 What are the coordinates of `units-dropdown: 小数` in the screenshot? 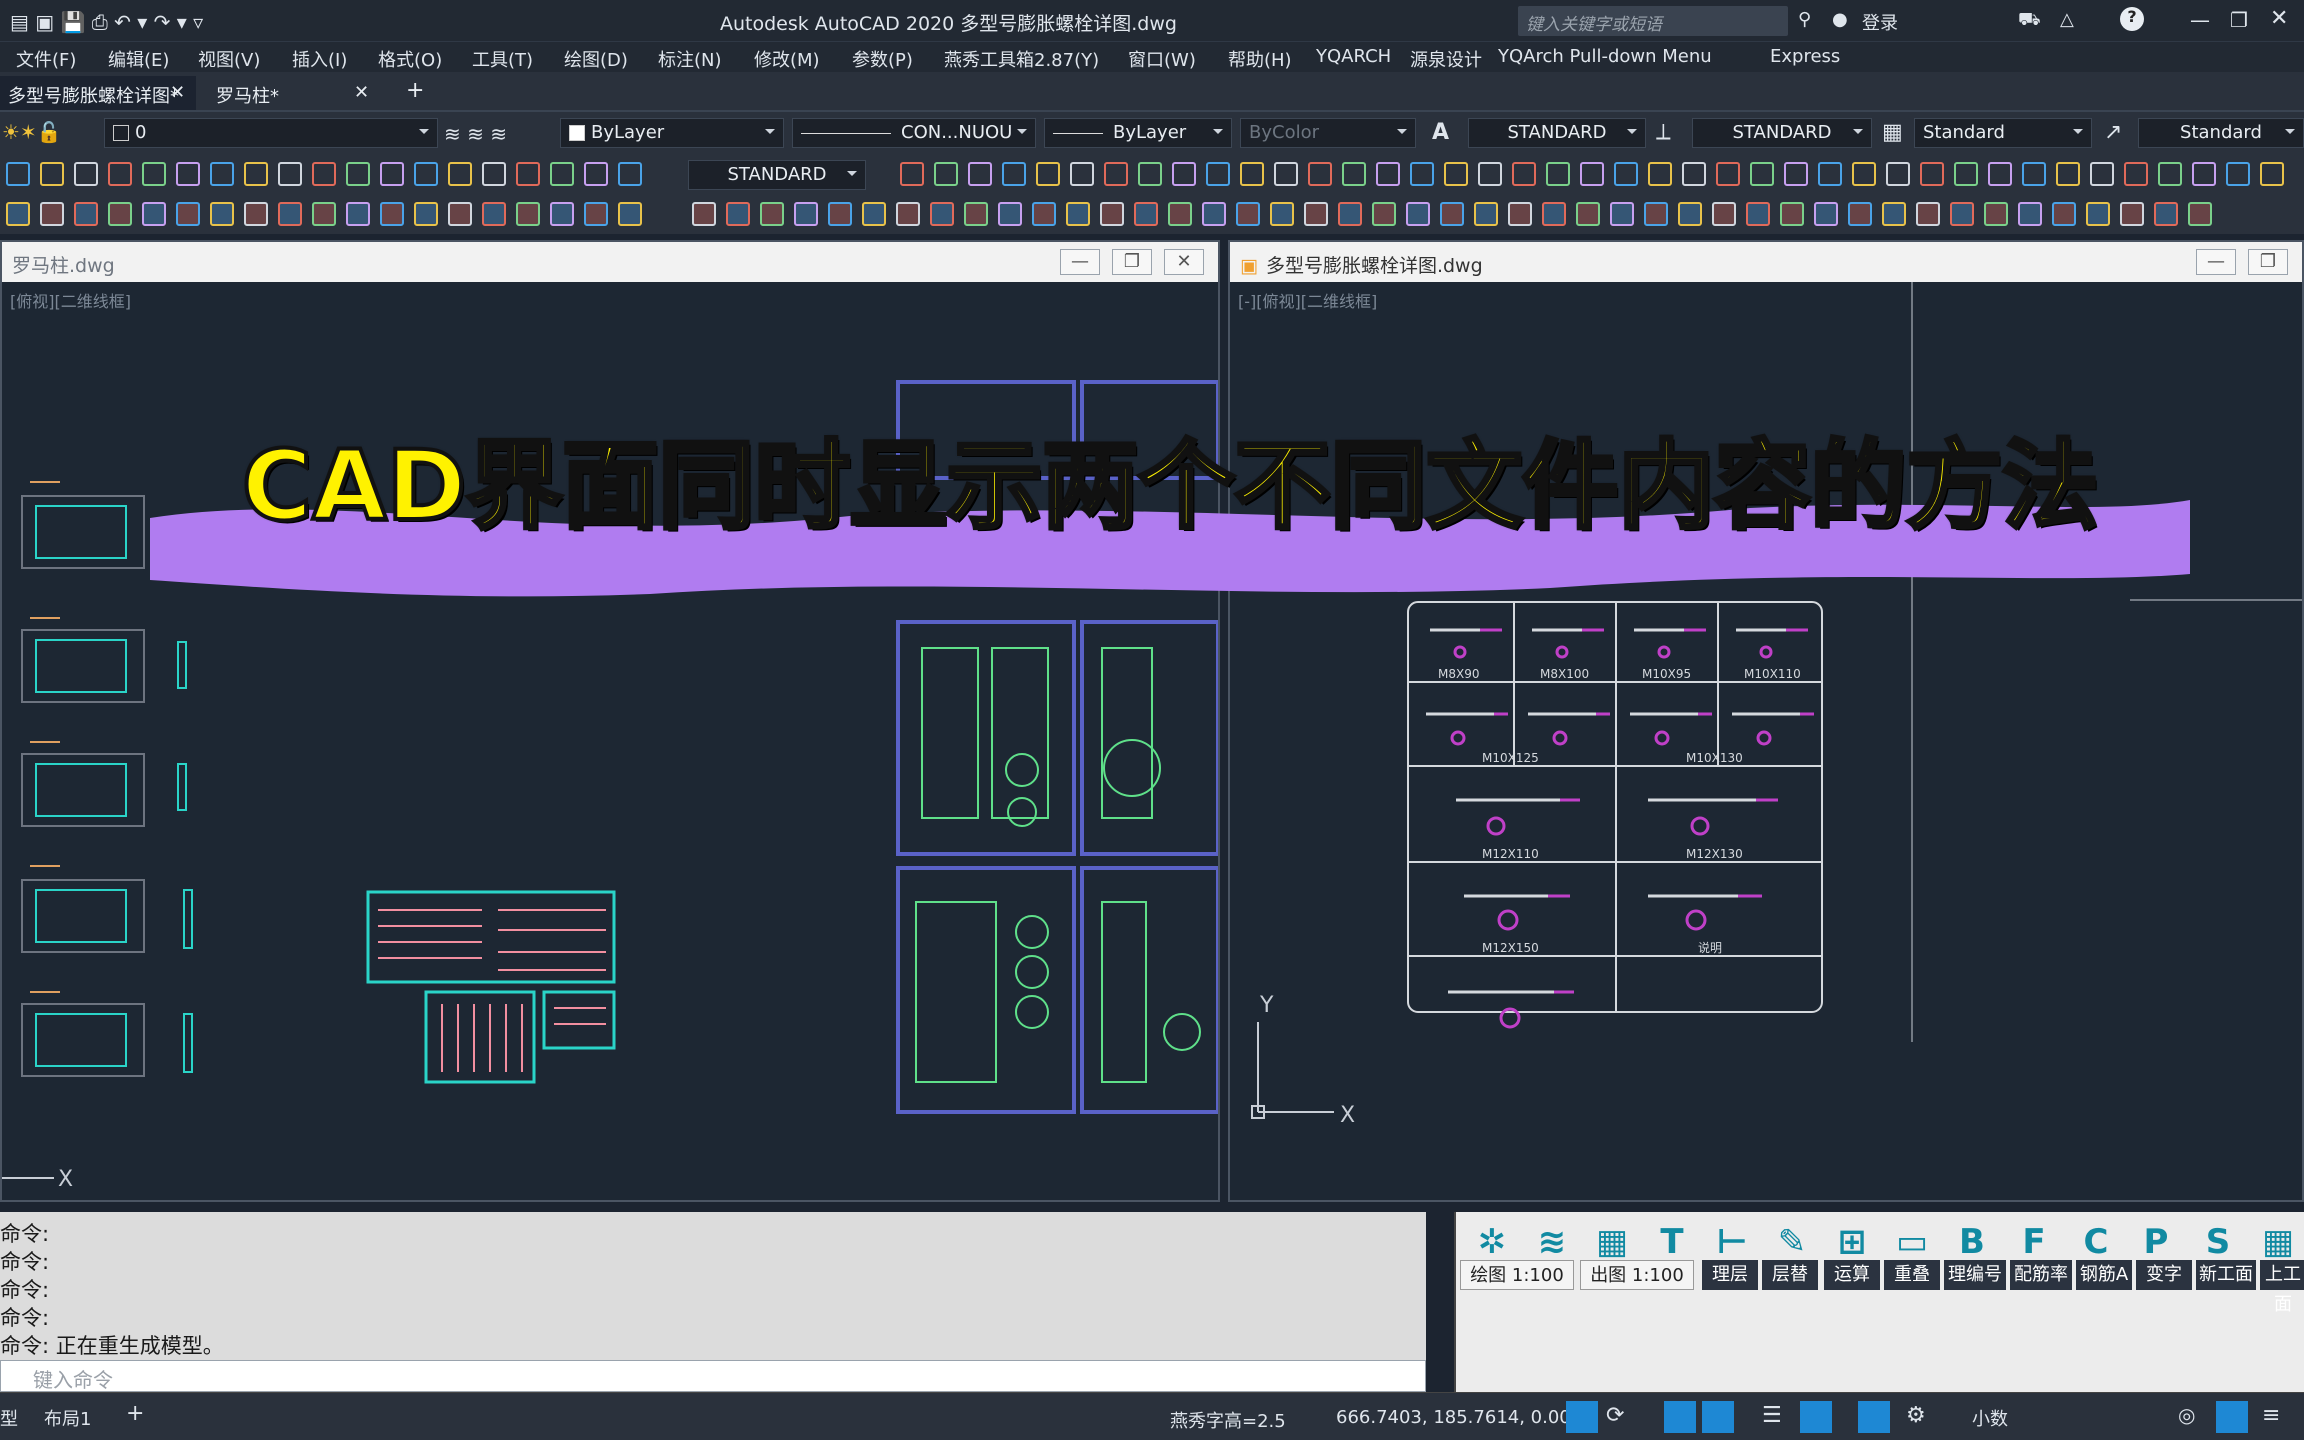 It's located at (1990, 1418).